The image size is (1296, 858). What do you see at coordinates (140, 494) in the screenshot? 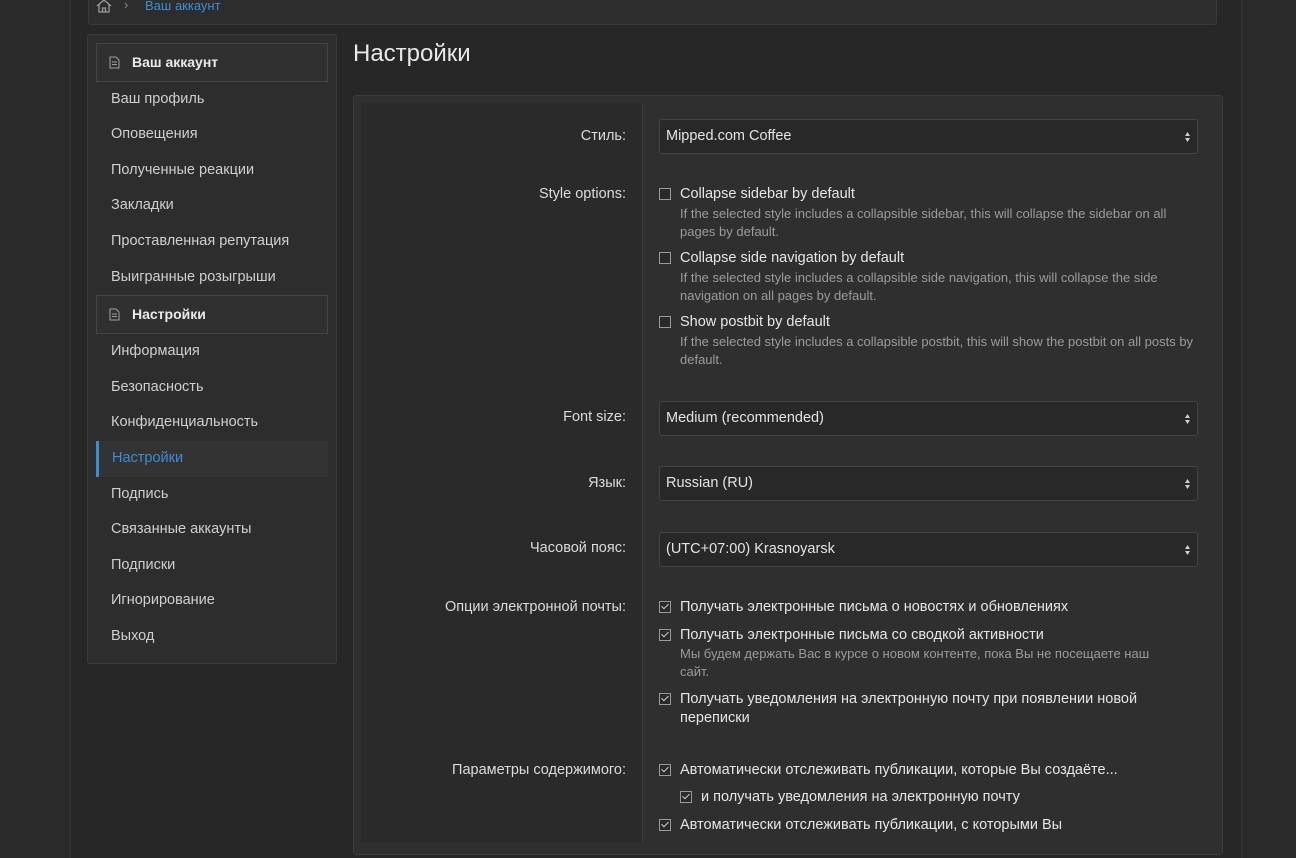
I see `sidebar-item-label: Подпись` at bounding box center [140, 494].